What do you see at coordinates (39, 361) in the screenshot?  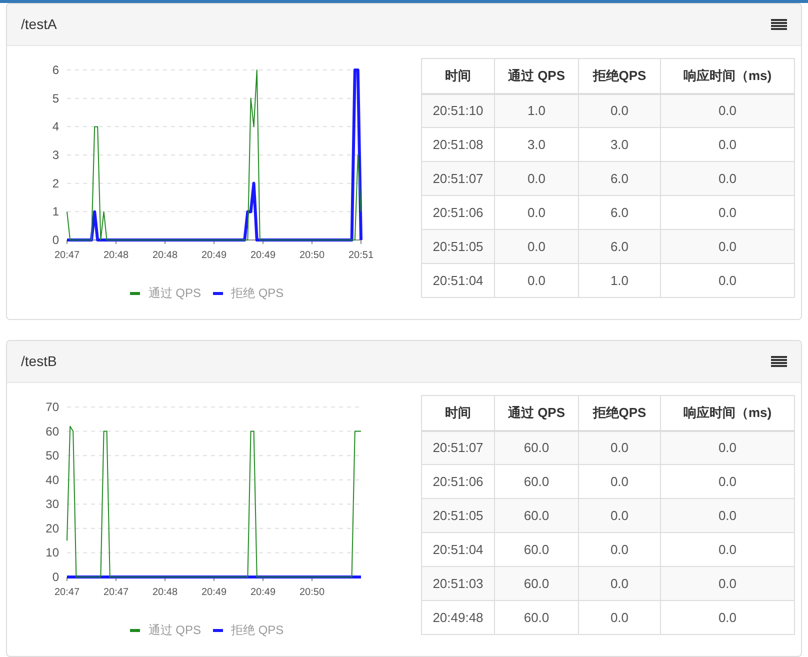 I see `panel-title: /testB` at bounding box center [39, 361].